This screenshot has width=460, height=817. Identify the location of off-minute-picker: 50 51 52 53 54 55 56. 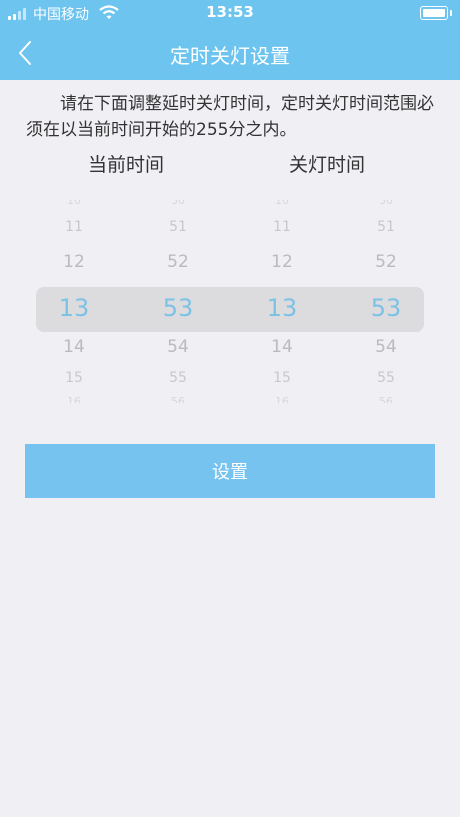
(386, 307).